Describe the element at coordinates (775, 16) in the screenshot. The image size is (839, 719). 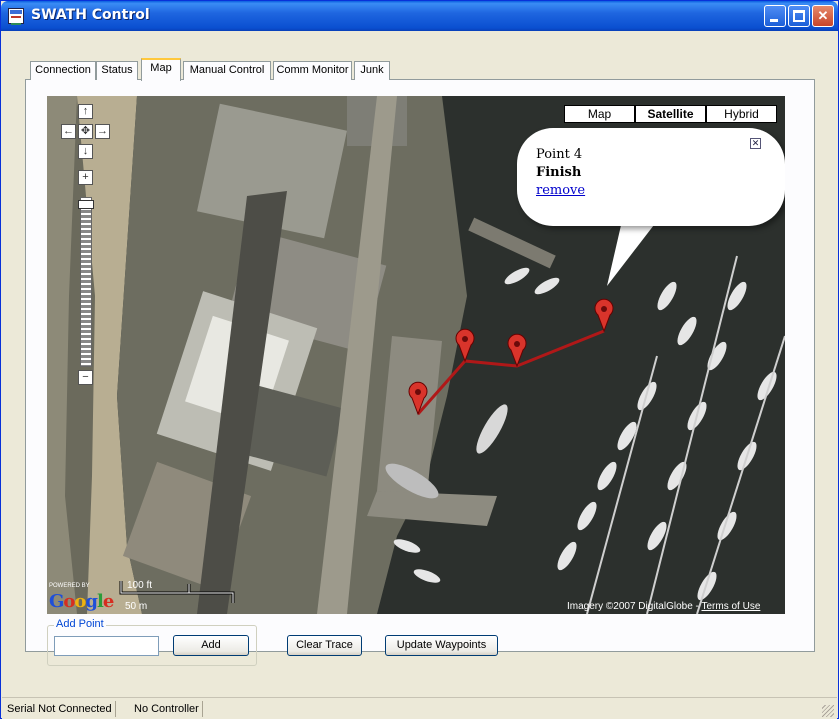
I see `minimize-button` at that location.